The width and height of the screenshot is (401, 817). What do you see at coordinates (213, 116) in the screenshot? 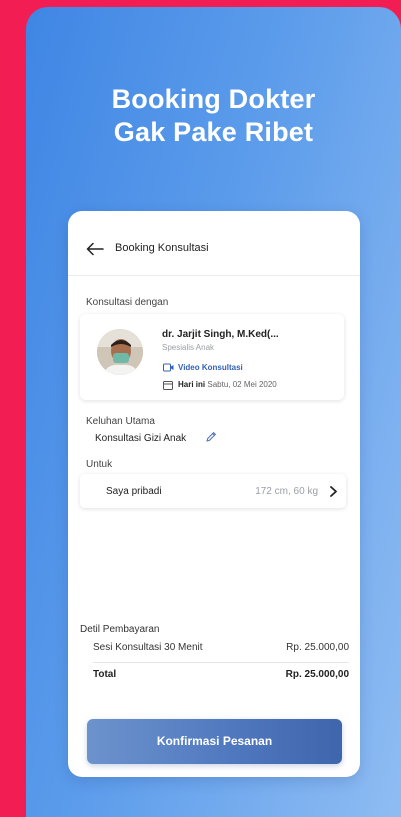
I see `promo-headline: Booking Dokter Gak Pake Ribet` at bounding box center [213, 116].